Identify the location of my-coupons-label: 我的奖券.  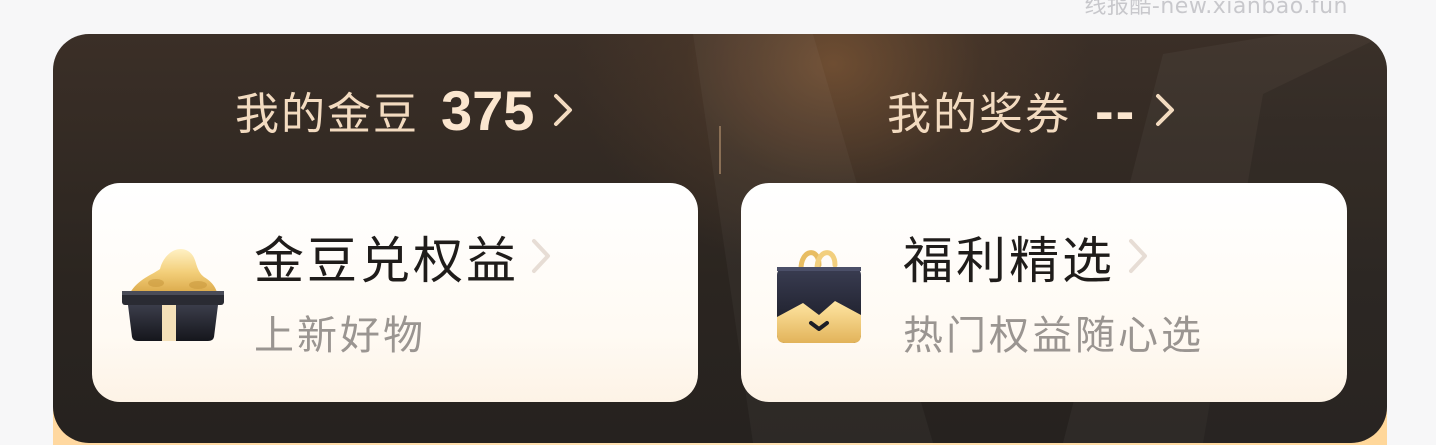
(979, 114).